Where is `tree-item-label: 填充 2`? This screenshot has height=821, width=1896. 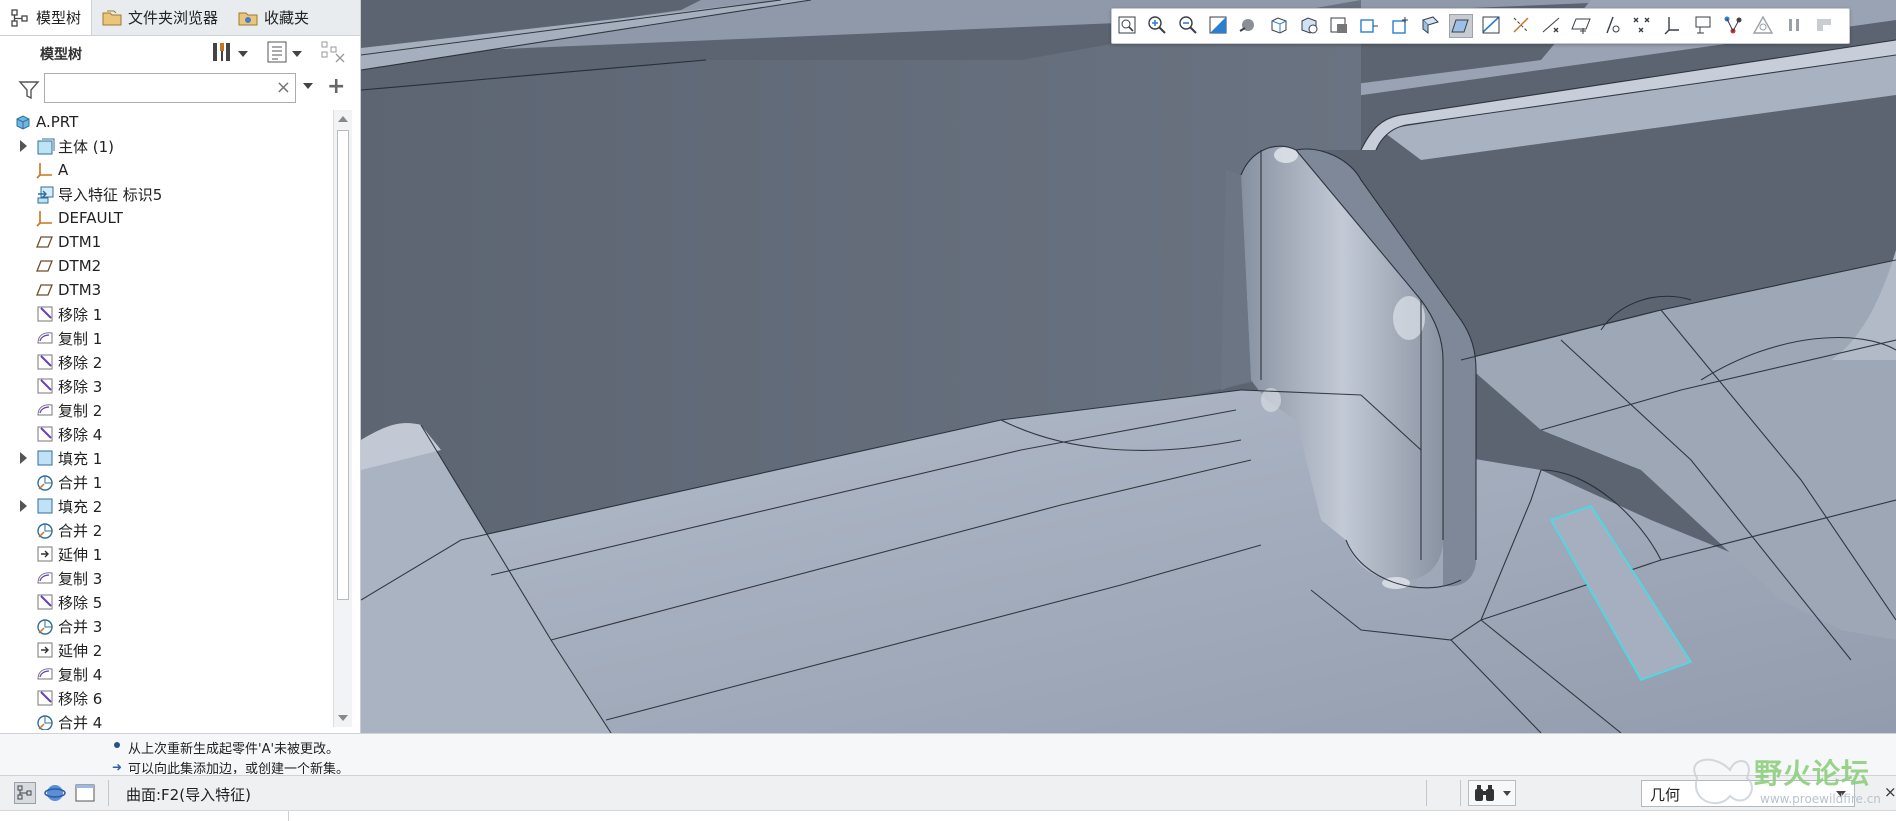 tree-item-label: 填充 2 is located at coordinates (80, 506).